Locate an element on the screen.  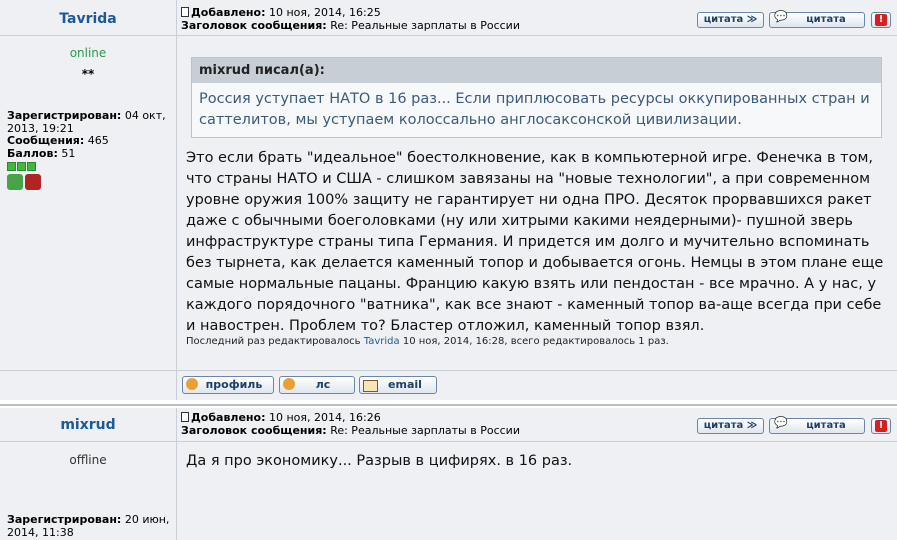
profile-button: профиль is located at coordinates (228, 385).